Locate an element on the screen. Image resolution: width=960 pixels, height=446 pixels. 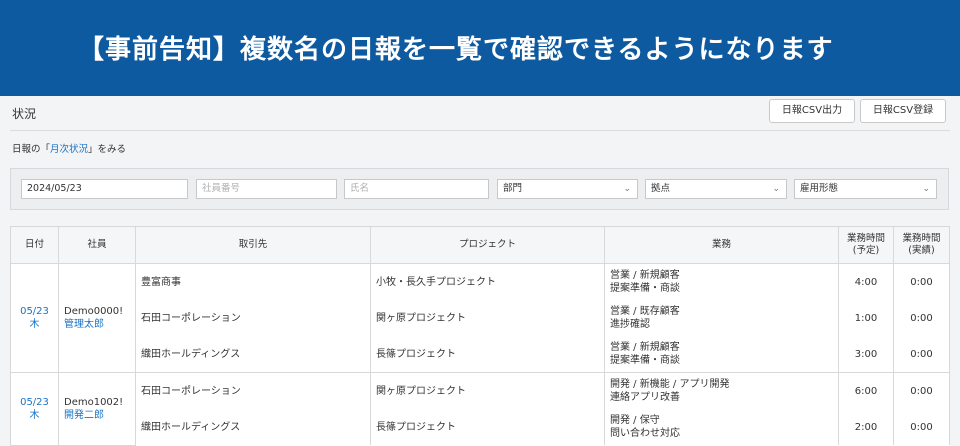
base-select: 拠点 ⌄ is located at coordinates (716, 189).